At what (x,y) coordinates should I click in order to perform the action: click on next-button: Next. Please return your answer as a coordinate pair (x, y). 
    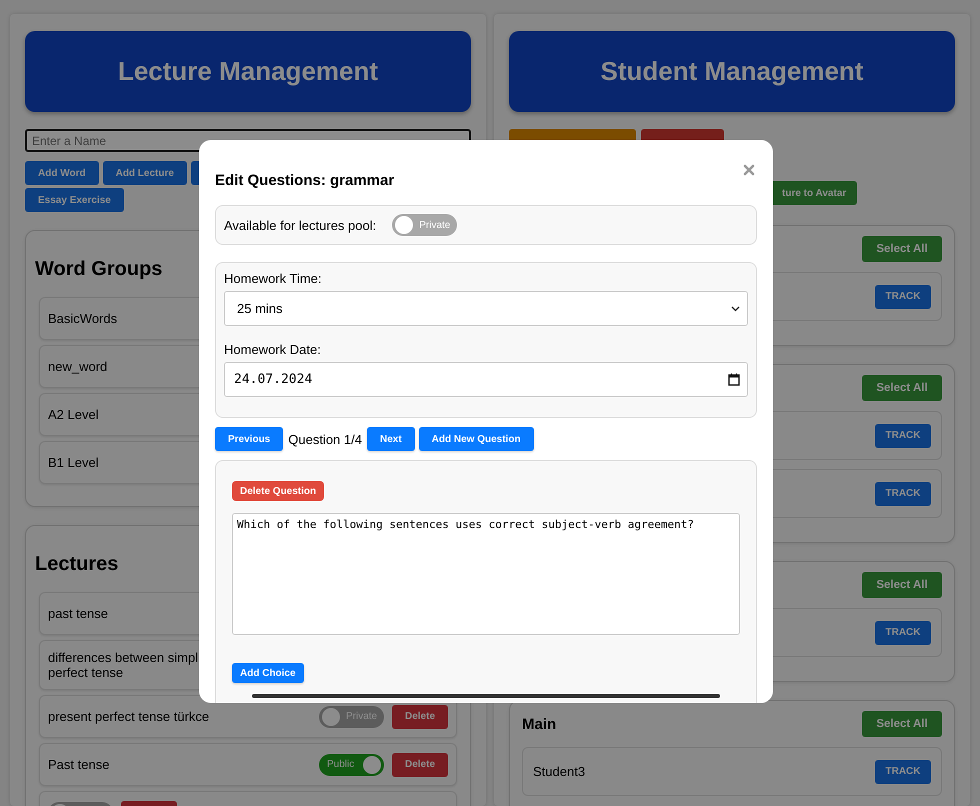
    Looking at the image, I should click on (390, 439).